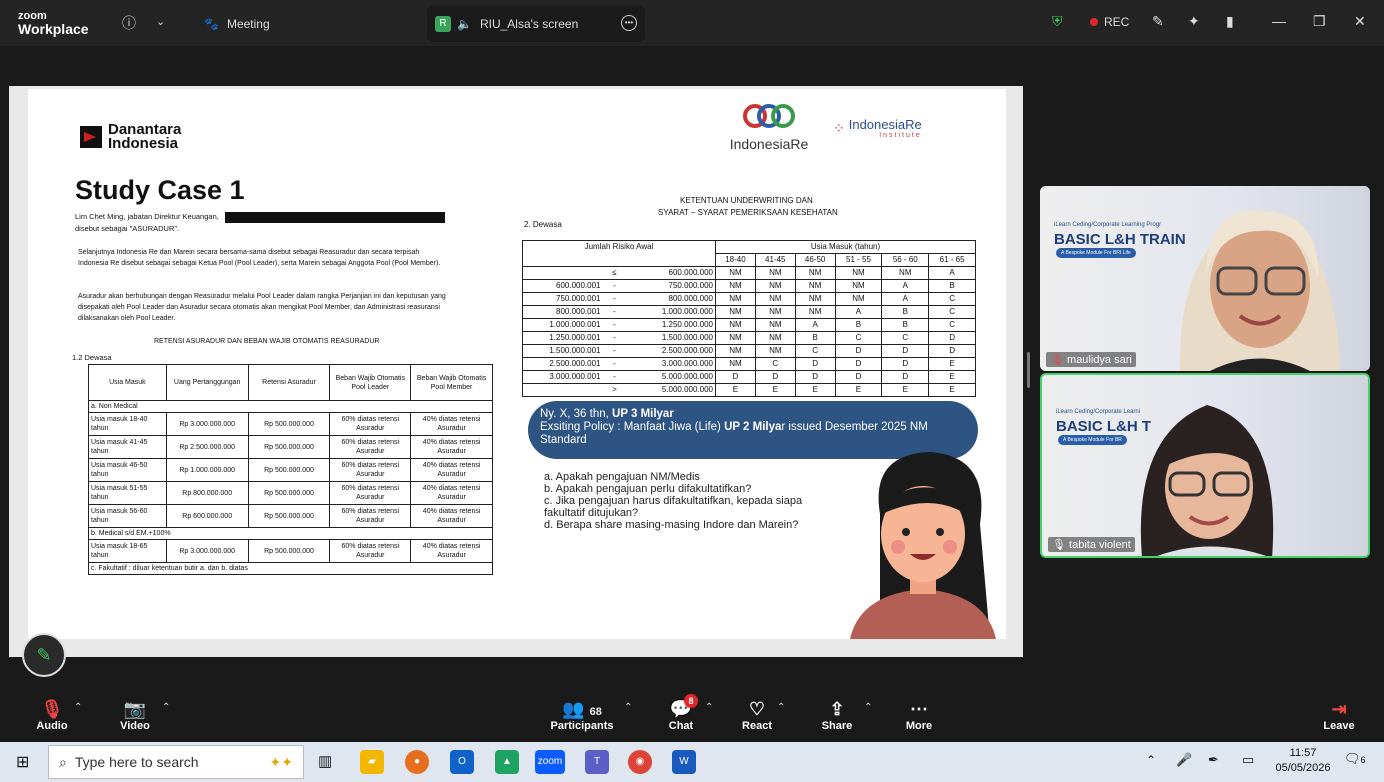  I want to click on participants-button: 👥 68 Participants, so click(582, 715).